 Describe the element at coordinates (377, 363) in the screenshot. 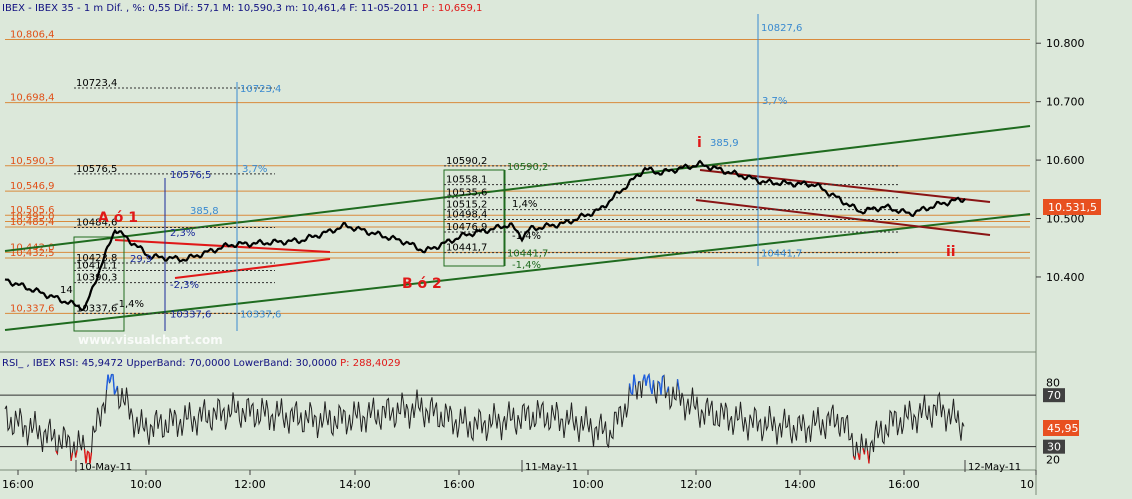

I see `rsi-header-p: 288,4029` at that location.